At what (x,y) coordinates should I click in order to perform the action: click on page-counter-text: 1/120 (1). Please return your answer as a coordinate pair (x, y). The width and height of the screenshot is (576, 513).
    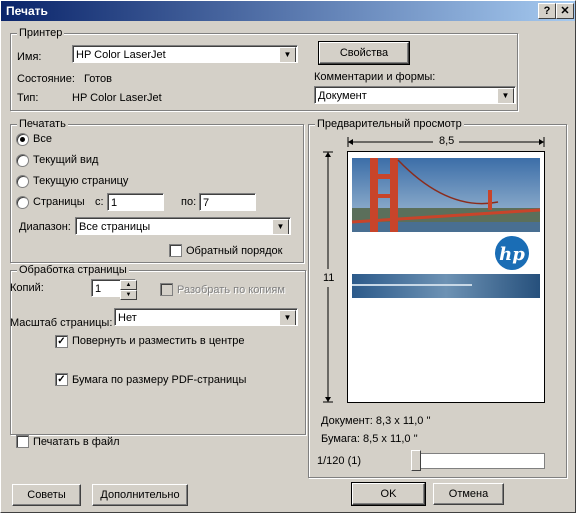
    Looking at the image, I should click on (339, 461).